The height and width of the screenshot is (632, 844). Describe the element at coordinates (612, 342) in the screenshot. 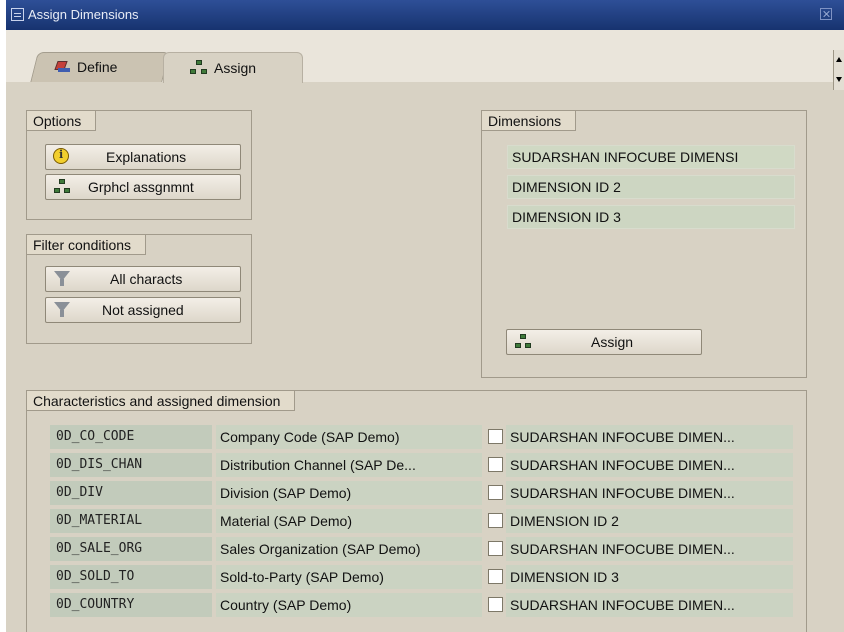

I see `assign-button-label: Assign` at that location.